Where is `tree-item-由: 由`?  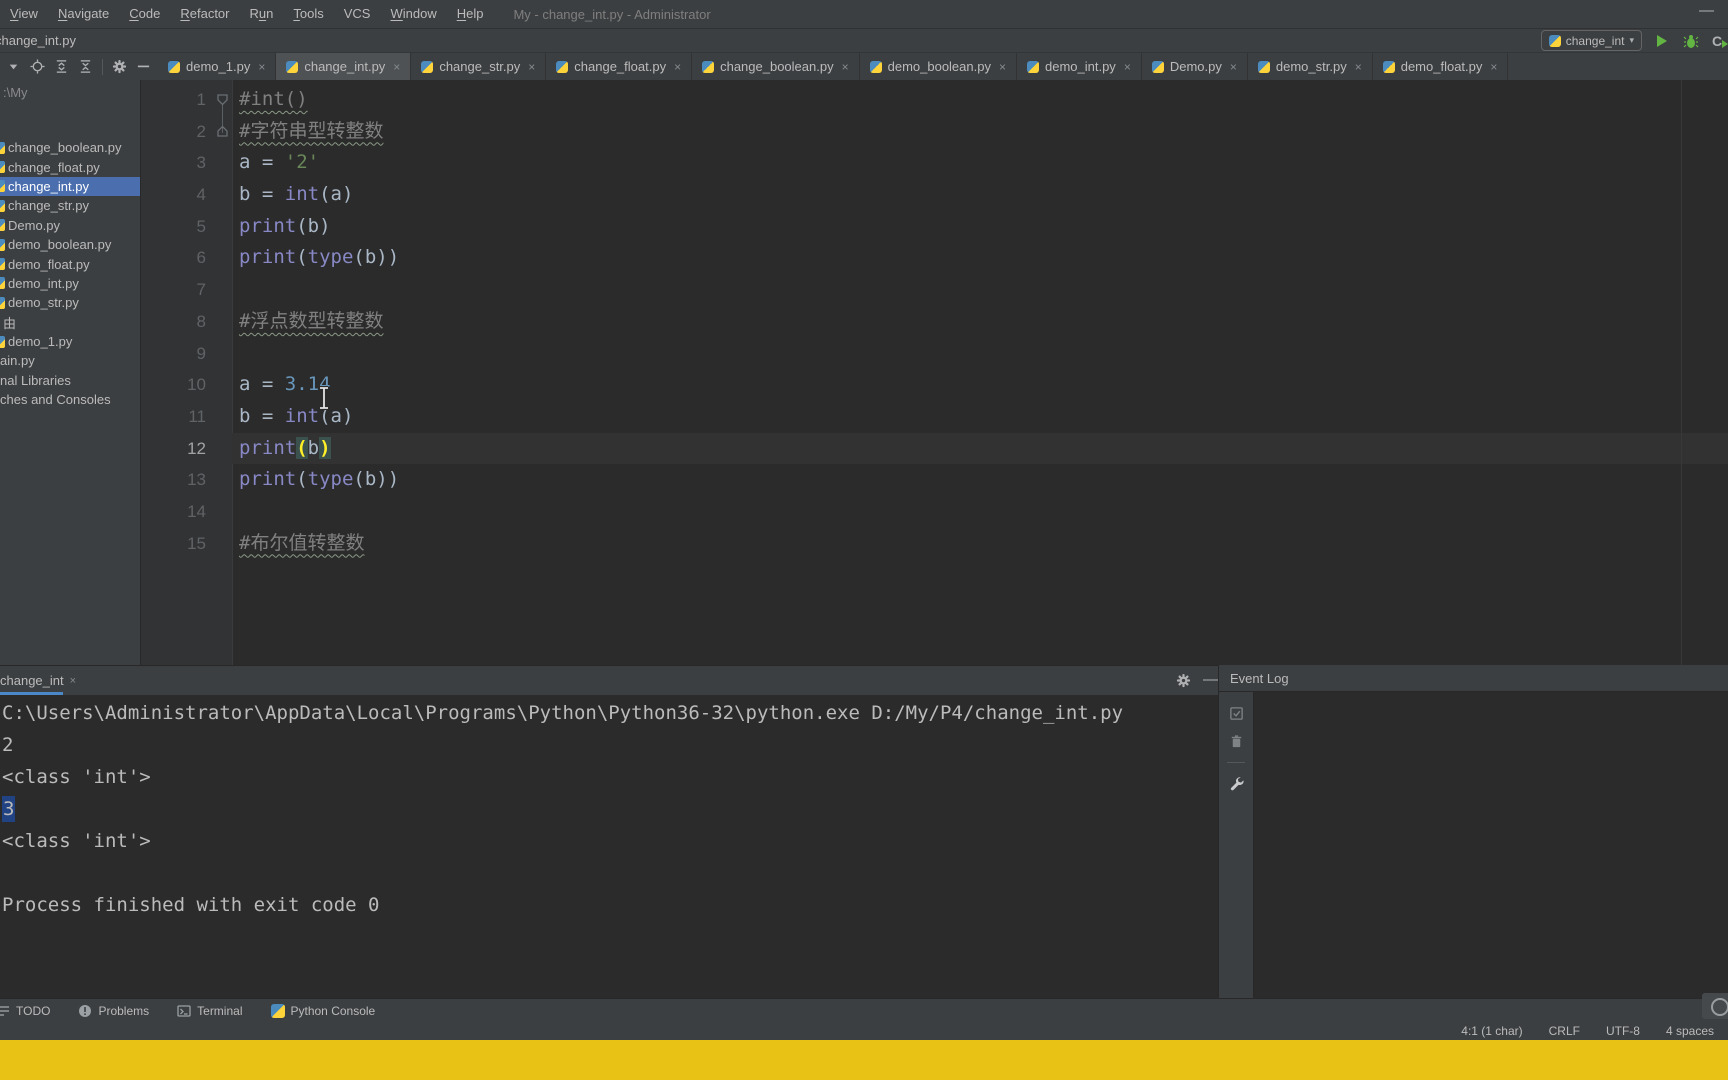 tree-item-由: 由 is located at coordinates (70, 322).